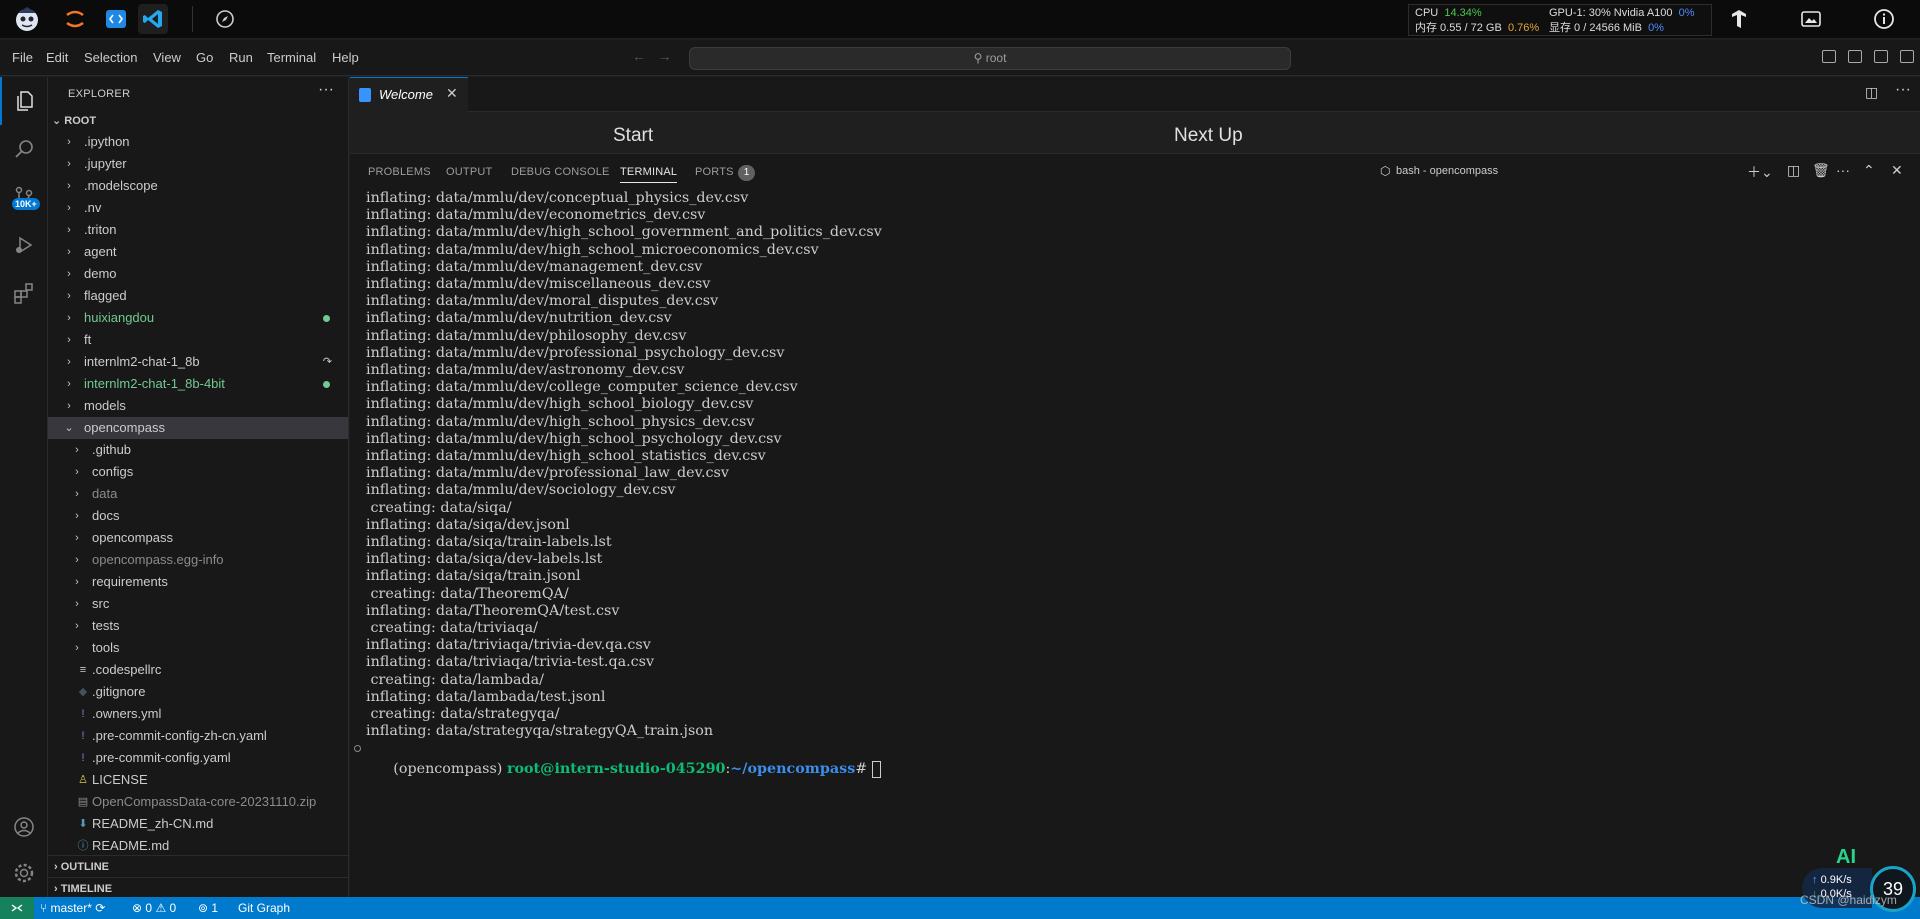  Describe the element at coordinates (1821, 170) in the screenshot. I see `kill-terminal-icon: 🗑` at that location.